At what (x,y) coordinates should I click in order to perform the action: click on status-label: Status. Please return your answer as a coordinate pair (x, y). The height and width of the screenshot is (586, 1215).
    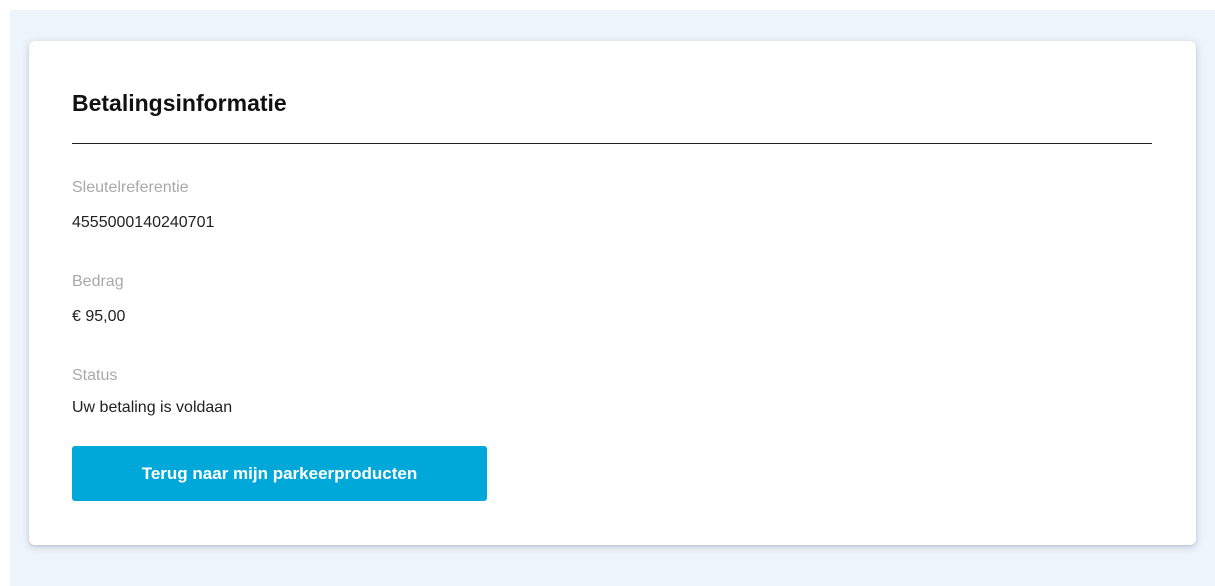
    Looking at the image, I should click on (95, 375).